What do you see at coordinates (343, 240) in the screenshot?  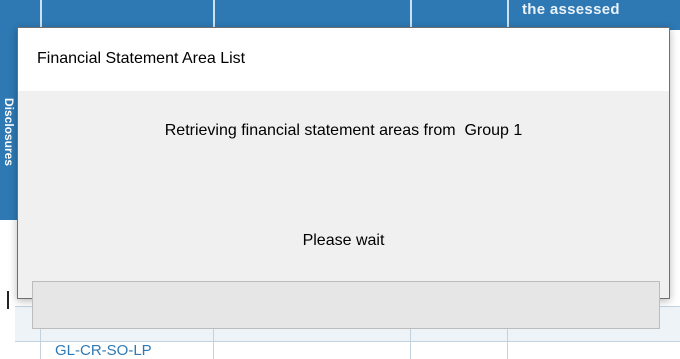 I see `wait-message: Please wait` at bounding box center [343, 240].